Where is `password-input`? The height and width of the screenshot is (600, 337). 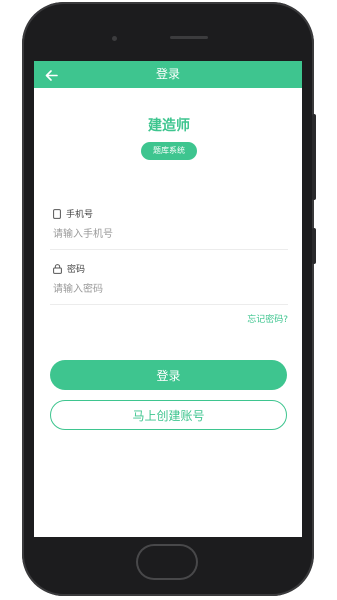
password-input is located at coordinates (170, 289).